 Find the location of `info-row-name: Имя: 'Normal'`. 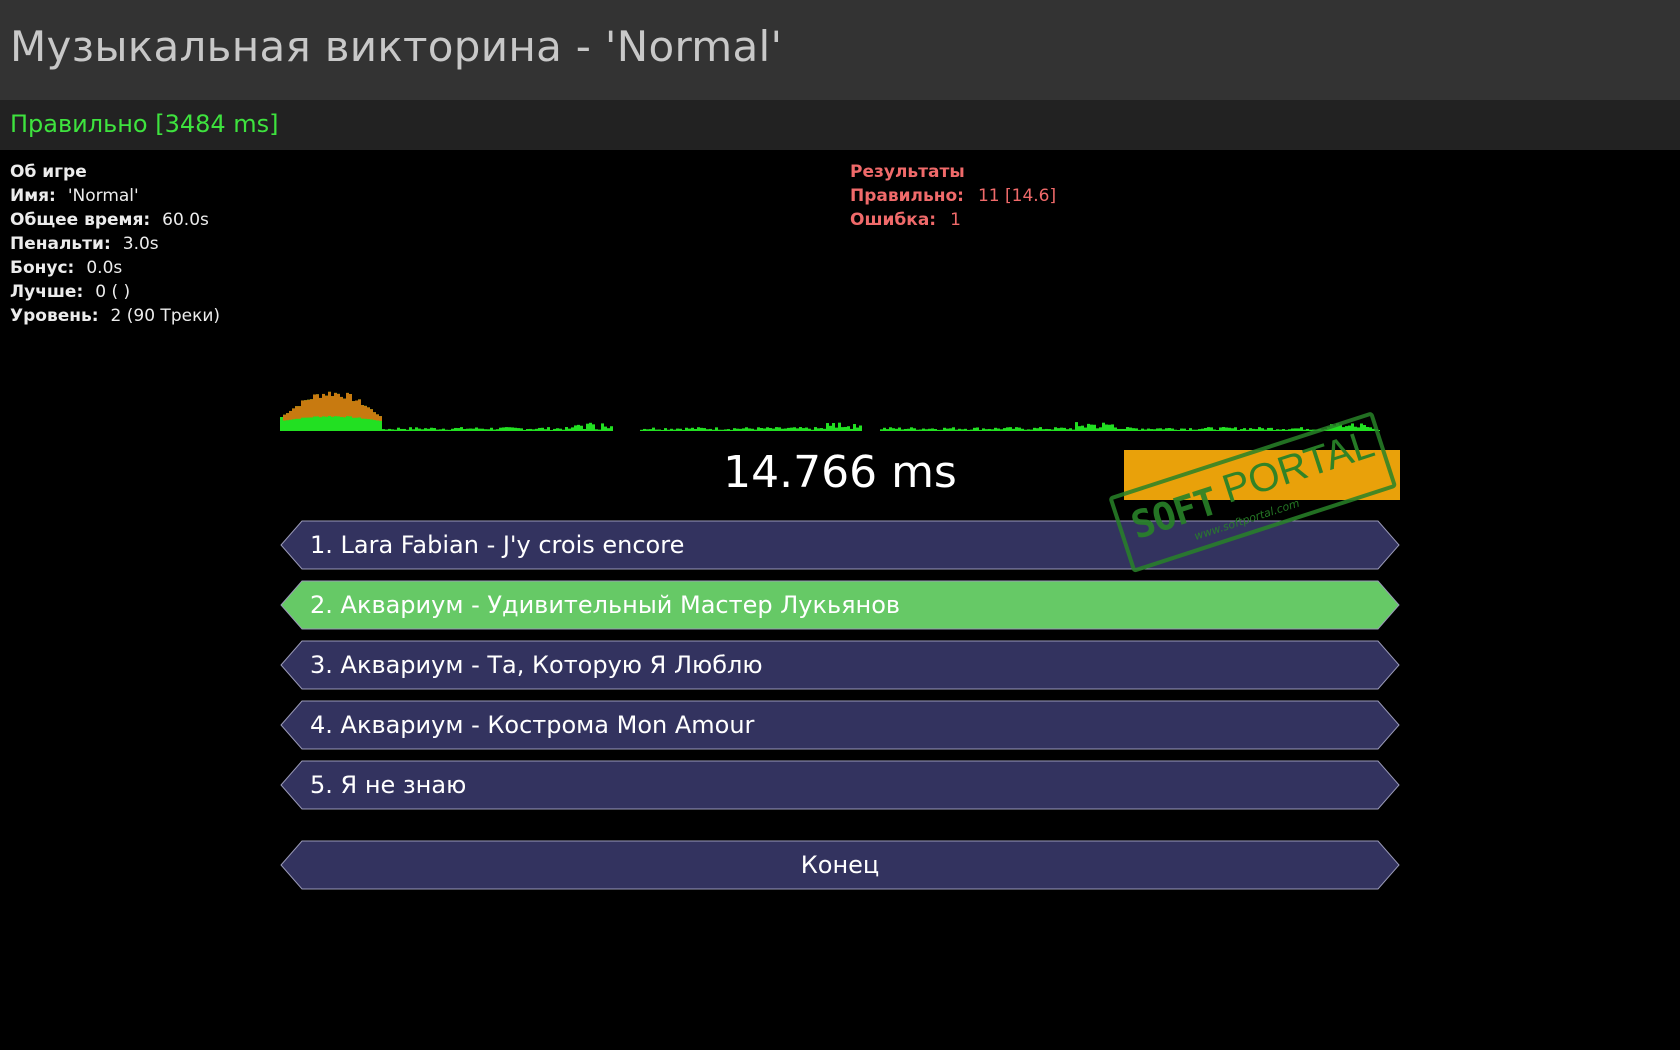

info-row-name: Имя: 'Normal' is located at coordinates (115, 196).